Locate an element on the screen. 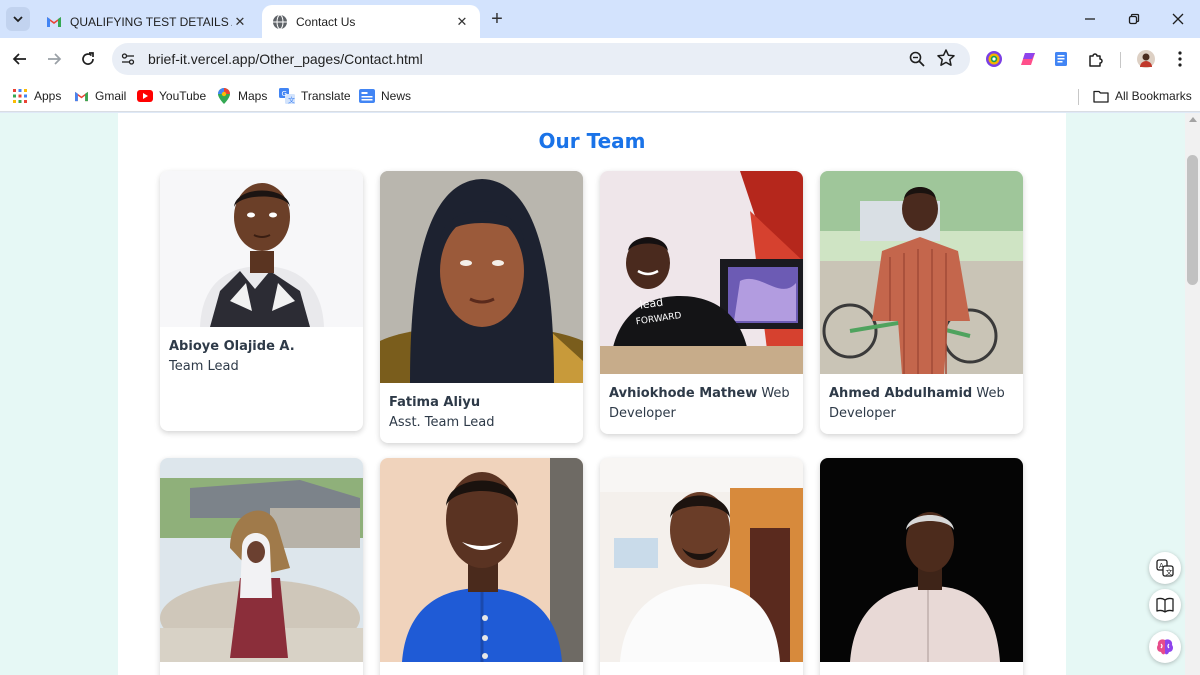 The image size is (1200, 675). bookmark-label: Maps is located at coordinates (253, 96).